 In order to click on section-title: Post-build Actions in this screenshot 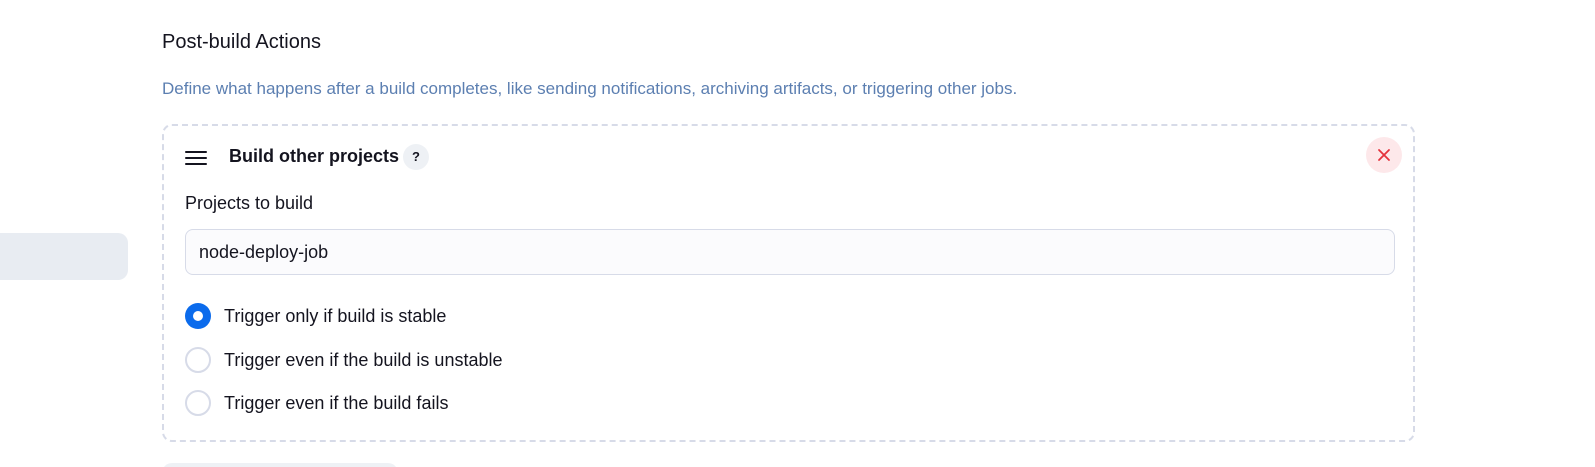, I will do `click(241, 42)`.